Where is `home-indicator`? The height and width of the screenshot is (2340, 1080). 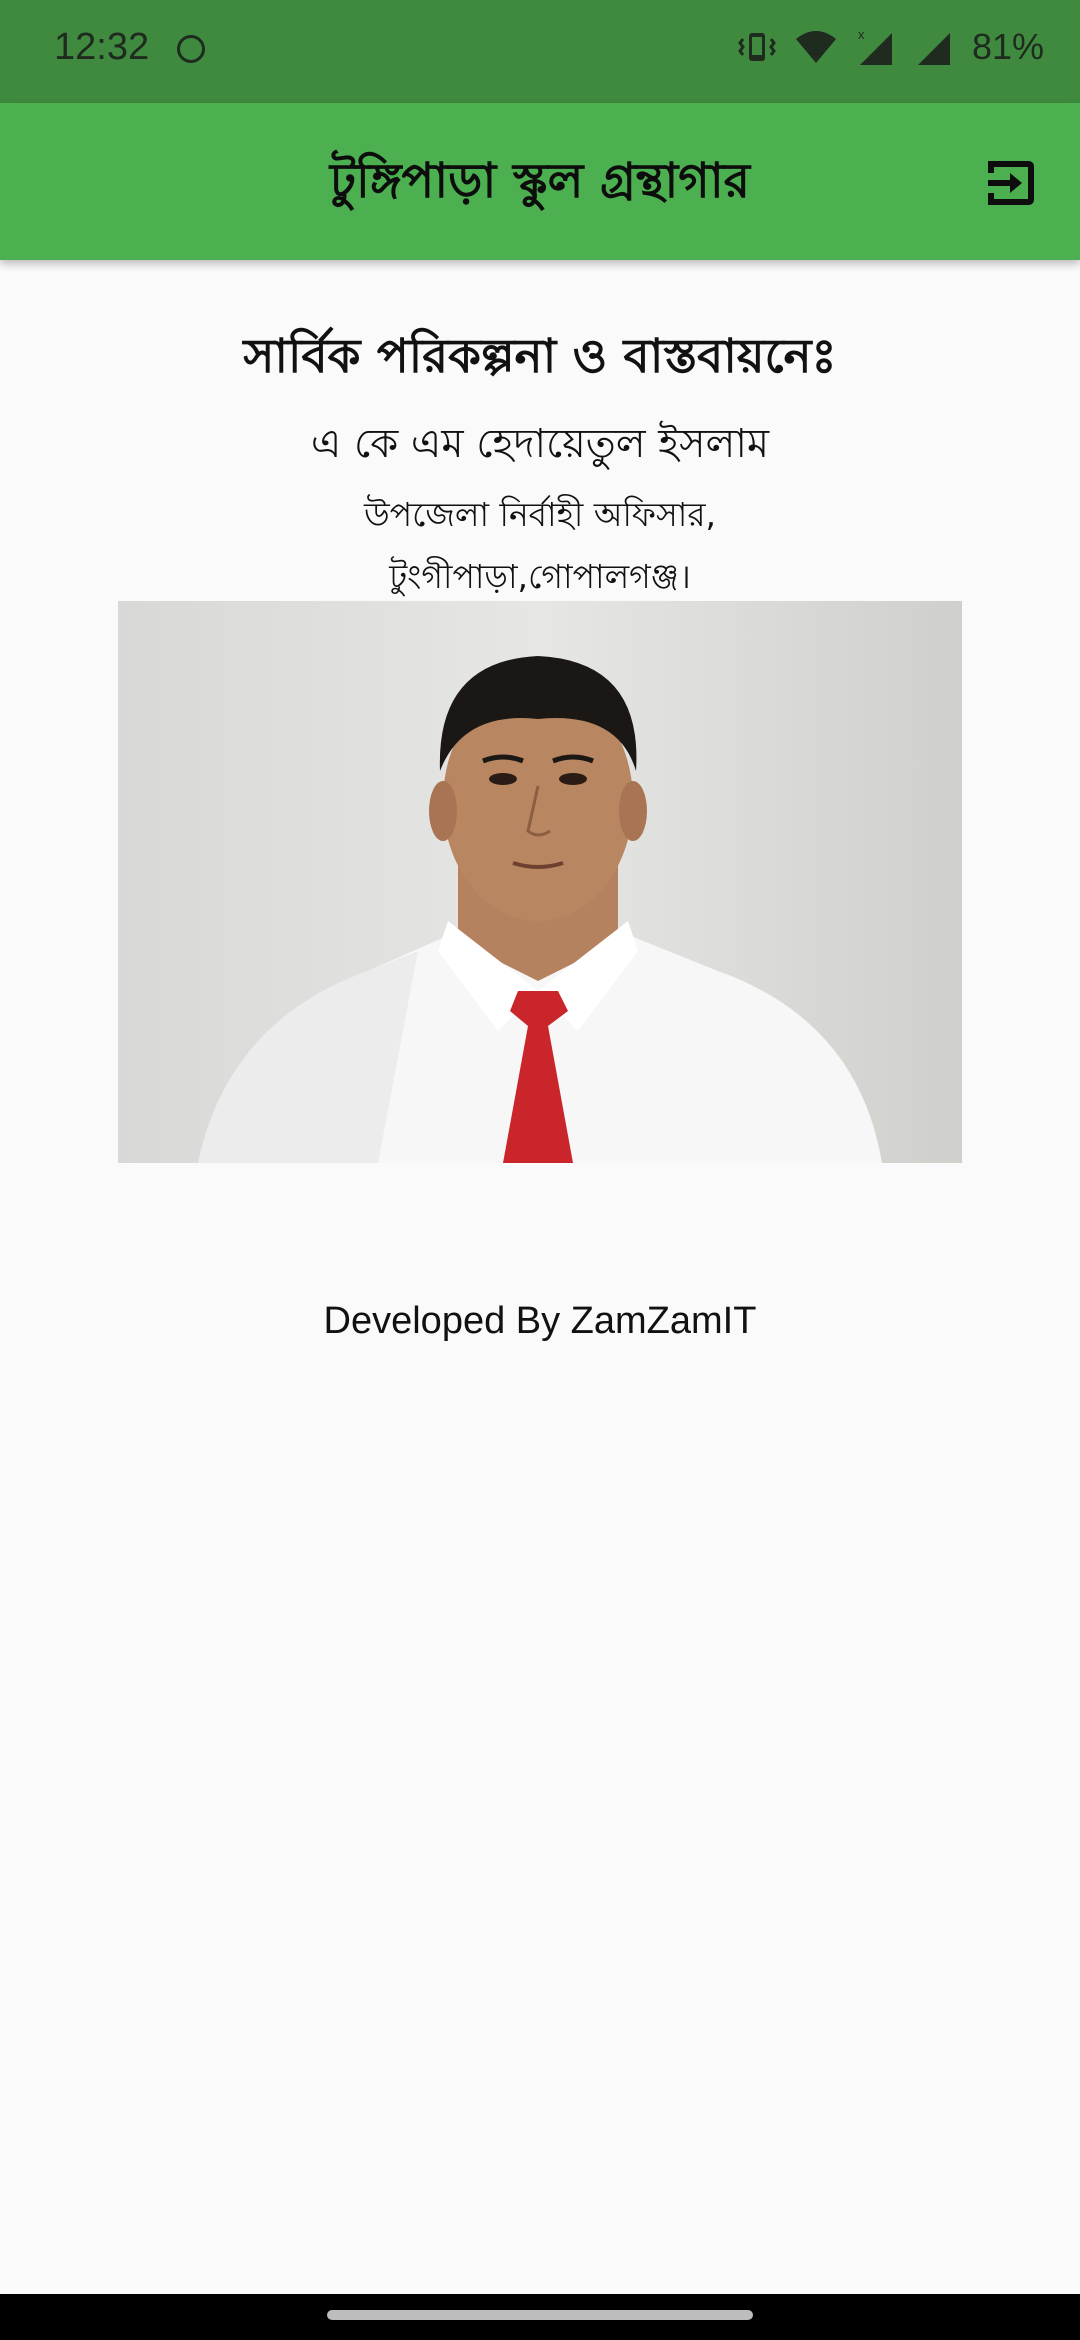
home-indicator is located at coordinates (540, 2315).